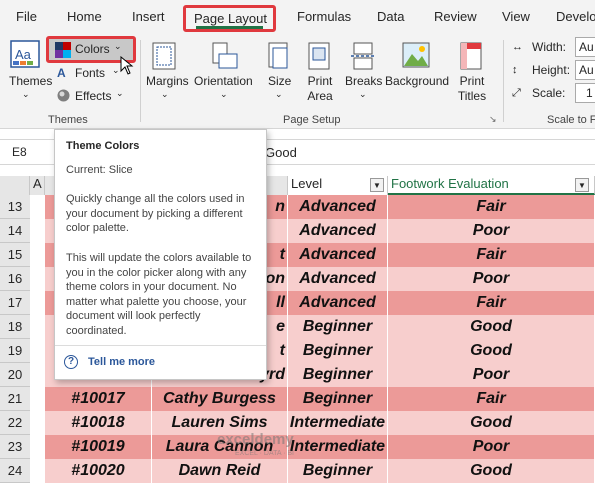  What do you see at coordinates (26, 16) in the screenshot?
I see `tab-file: File` at bounding box center [26, 16].